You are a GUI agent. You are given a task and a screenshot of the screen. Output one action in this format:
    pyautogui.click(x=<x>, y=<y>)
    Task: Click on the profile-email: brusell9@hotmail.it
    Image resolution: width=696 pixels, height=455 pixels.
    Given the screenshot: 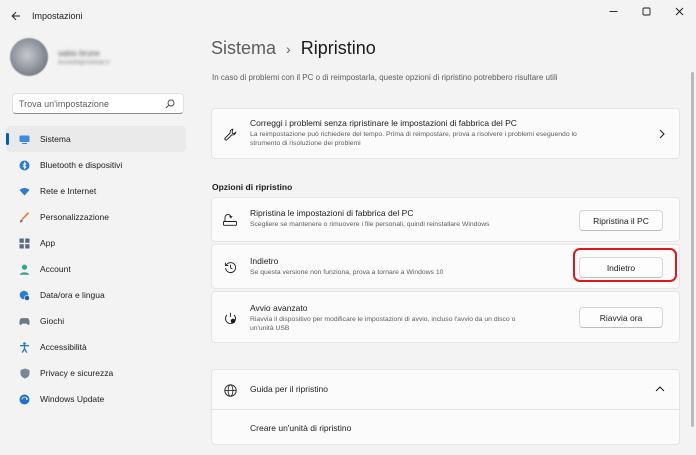 What is the action you would take?
    pyautogui.click(x=84, y=62)
    